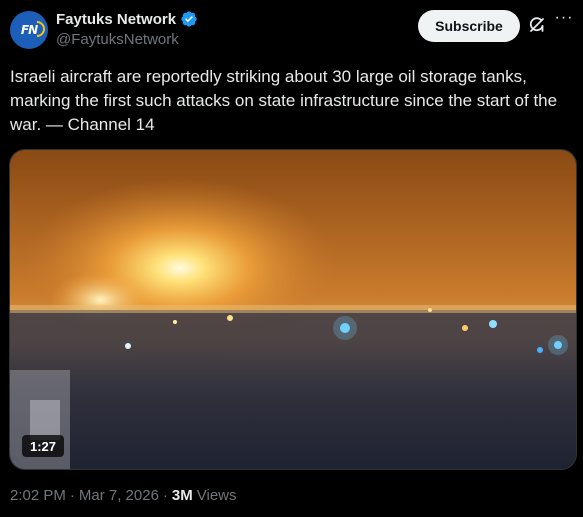 Image resolution: width=583 pixels, height=517 pixels. Describe the element at coordinates (119, 495) in the screenshot. I see `tweet-date: Mar 7, 2026` at that location.